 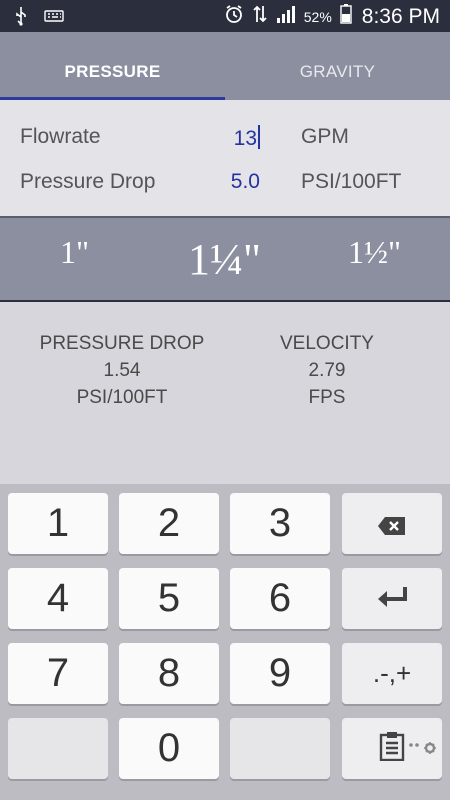 What do you see at coordinates (325, 136) in the screenshot?
I see `flowrate-unit: GPM` at bounding box center [325, 136].